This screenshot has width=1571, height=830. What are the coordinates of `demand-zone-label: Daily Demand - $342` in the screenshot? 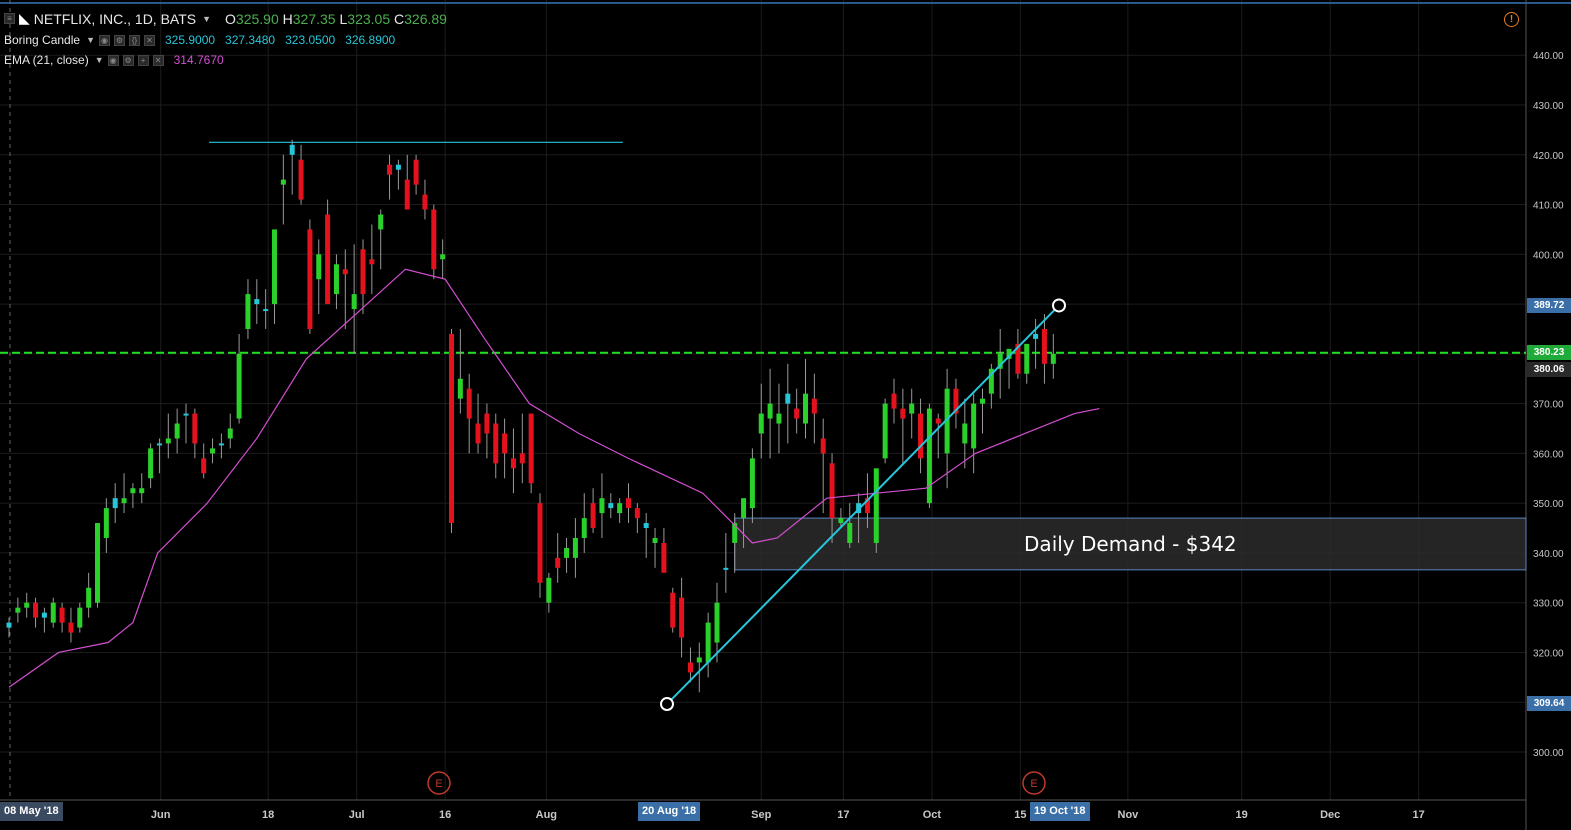 It's located at (1130, 544).